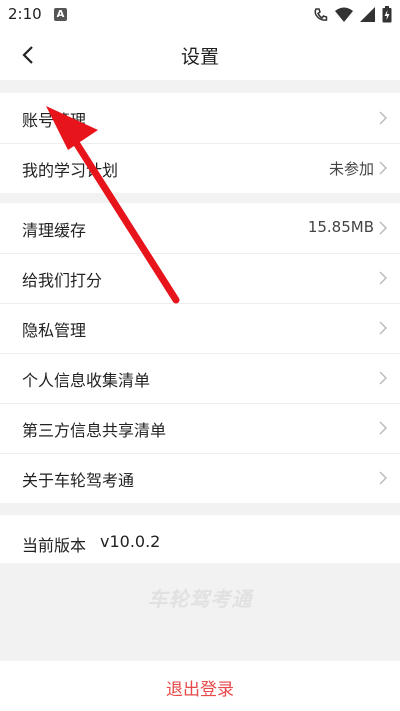  I want to click on battery-icon, so click(387, 14).